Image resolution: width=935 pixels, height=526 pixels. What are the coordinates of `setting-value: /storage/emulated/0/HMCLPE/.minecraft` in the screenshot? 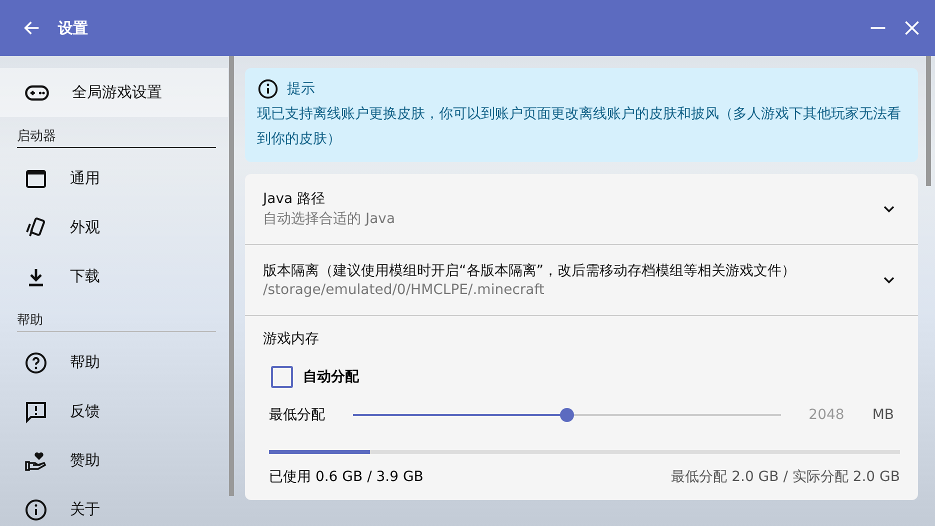 It's located at (404, 290).